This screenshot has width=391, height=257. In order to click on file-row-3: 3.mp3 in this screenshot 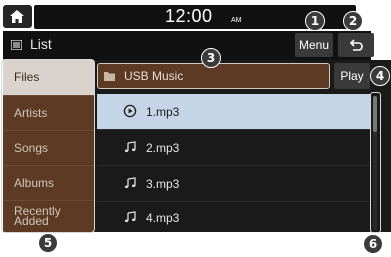, I will do `click(233, 183)`.